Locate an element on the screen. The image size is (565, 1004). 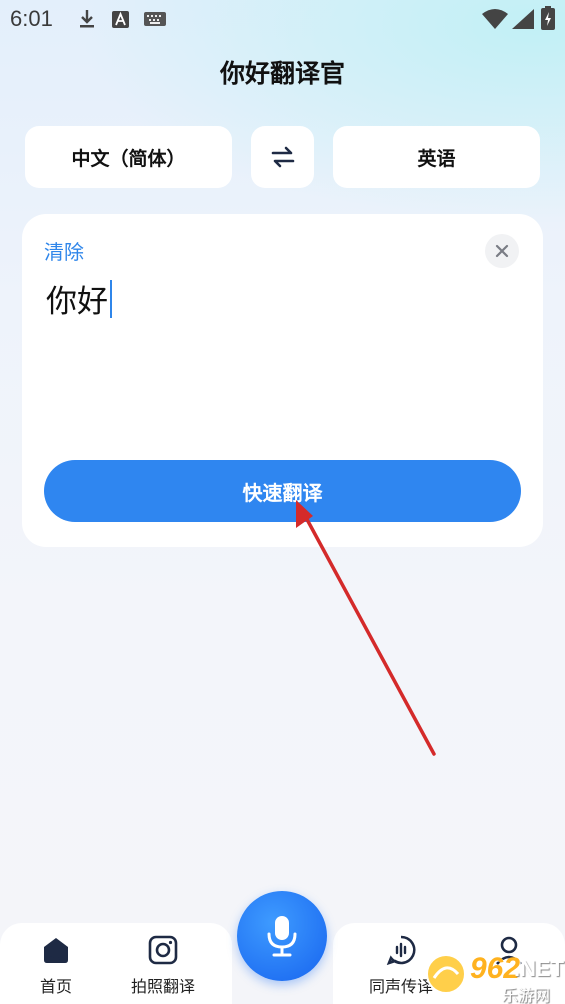
quick-translate-button: 快速翻译 is located at coordinates (282, 491).